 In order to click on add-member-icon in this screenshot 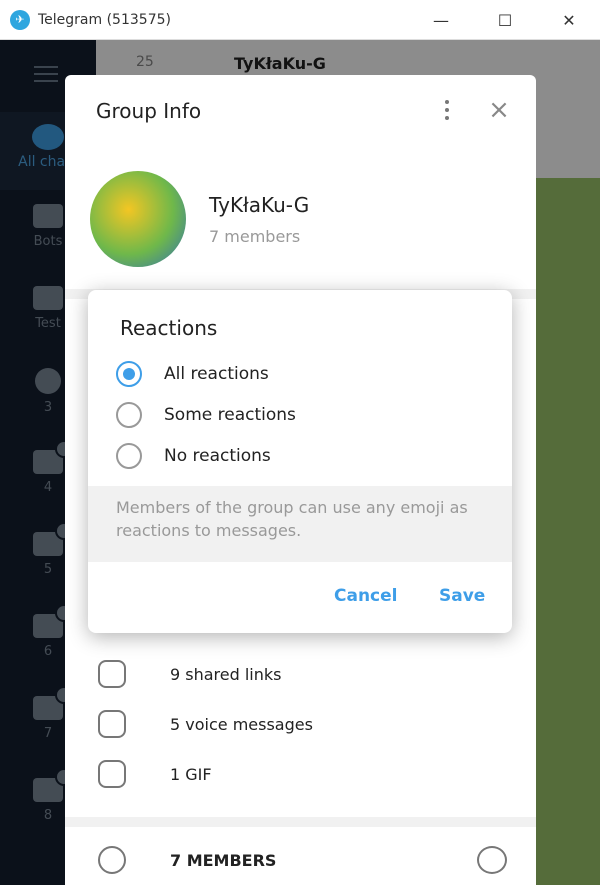, I will do `click(492, 860)`.